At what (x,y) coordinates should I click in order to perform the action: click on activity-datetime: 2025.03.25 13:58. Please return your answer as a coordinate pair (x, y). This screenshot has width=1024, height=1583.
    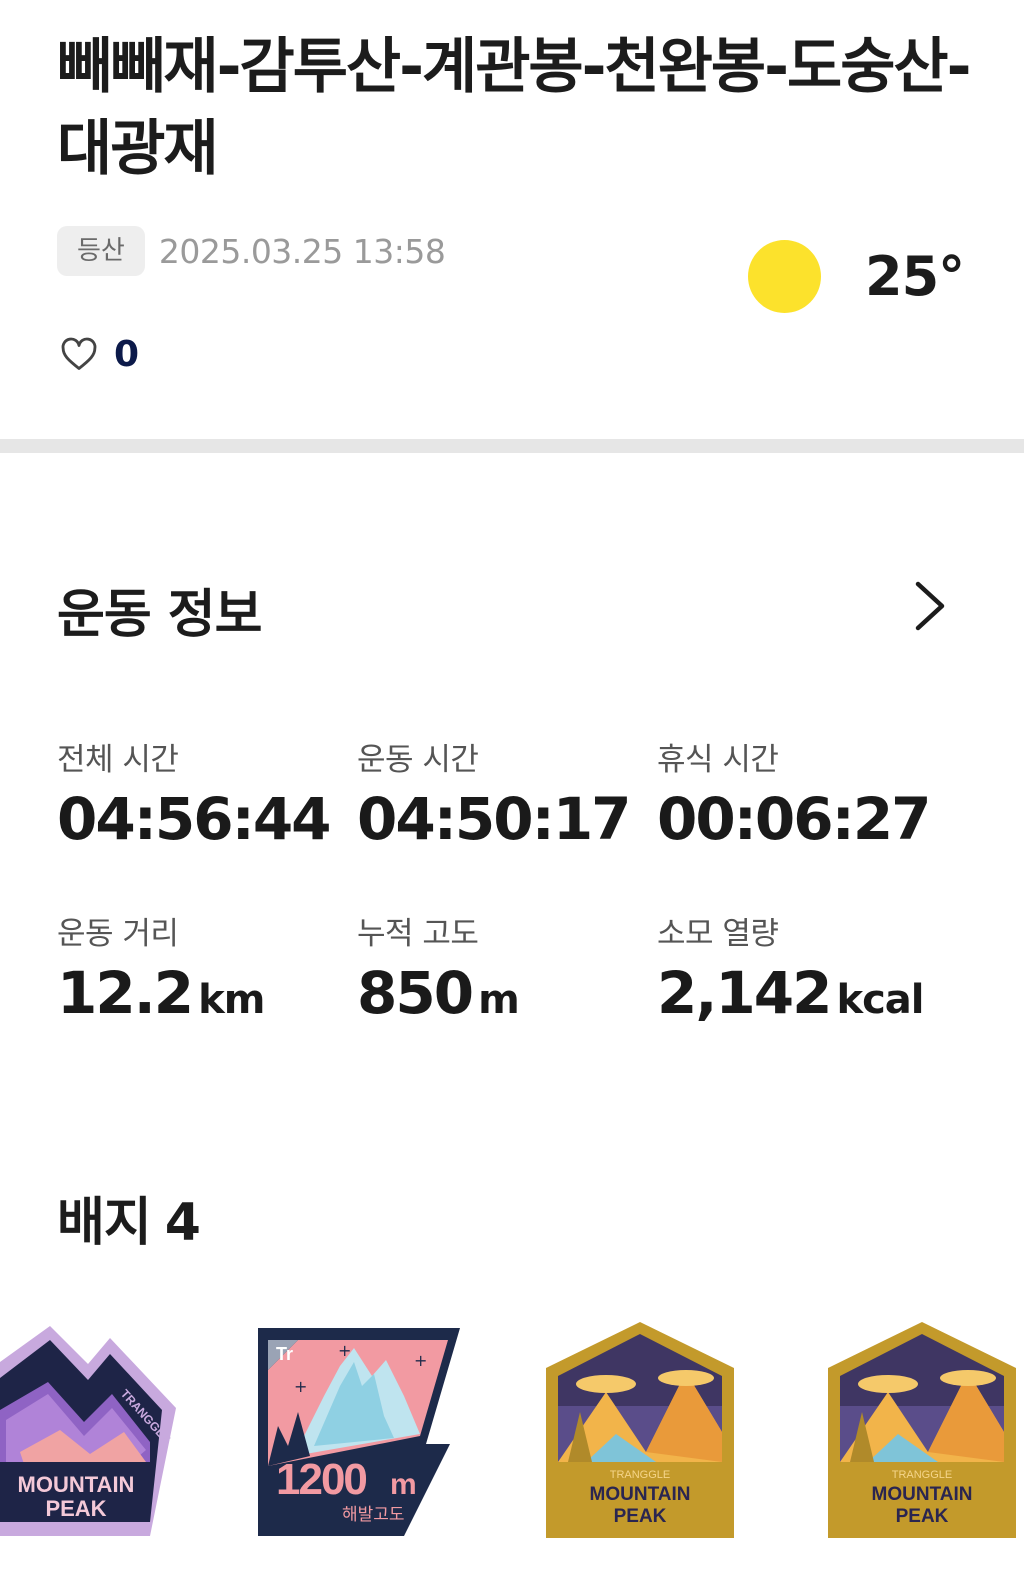
    Looking at the image, I should click on (302, 251).